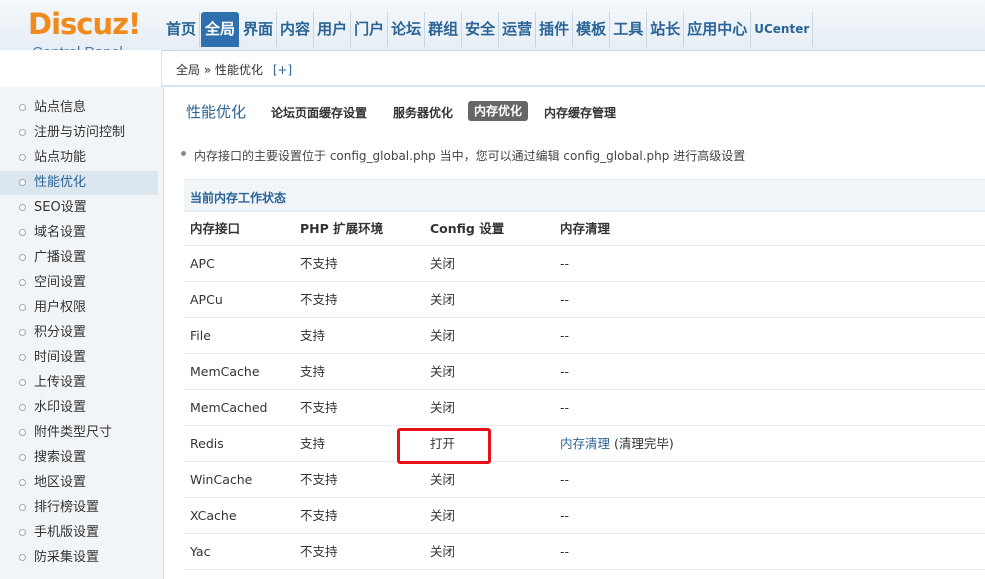 This screenshot has width=985, height=579. I want to click on nav-item-12: 工具, so click(629, 29).